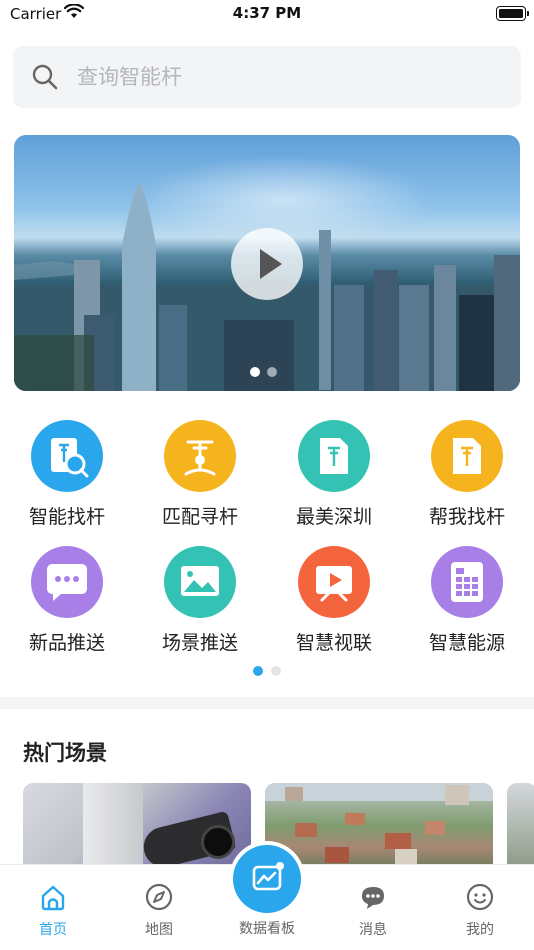 The width and height of the screenshot is (534, 950). I want to click on battery-icon, so click(512, 13).